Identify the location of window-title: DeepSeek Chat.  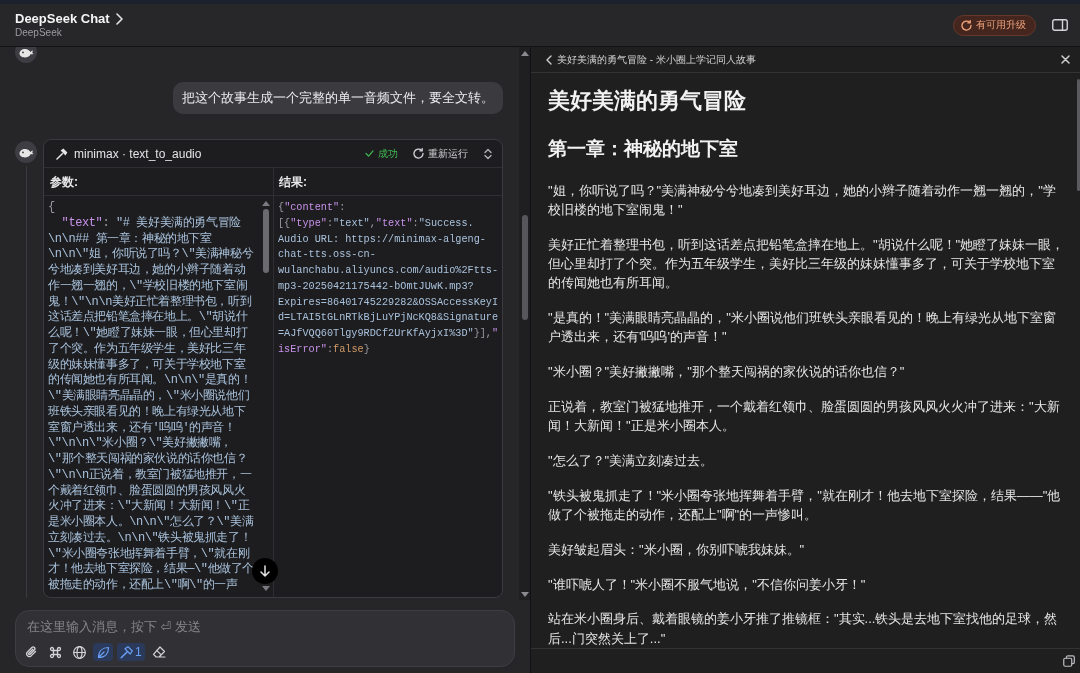
(62, 18).